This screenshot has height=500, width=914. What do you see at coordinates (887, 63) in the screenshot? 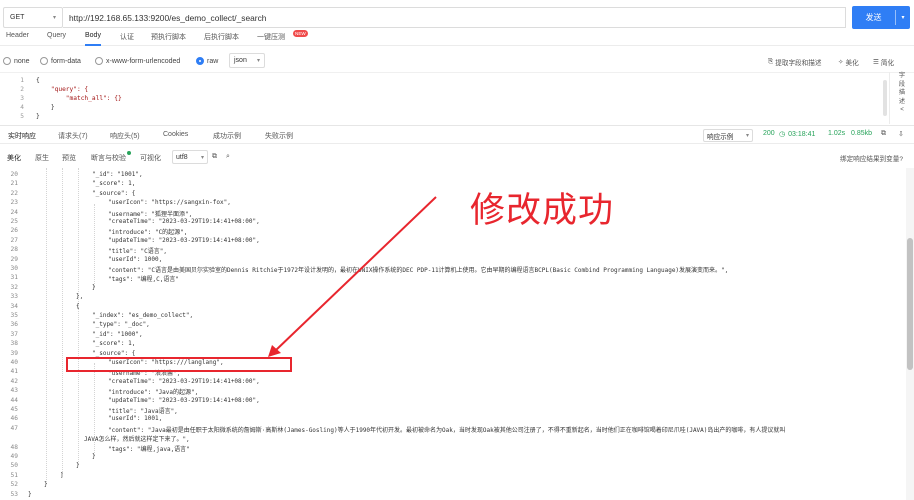
I see `simplify-label: 简化` at bounding box center [887, 63].